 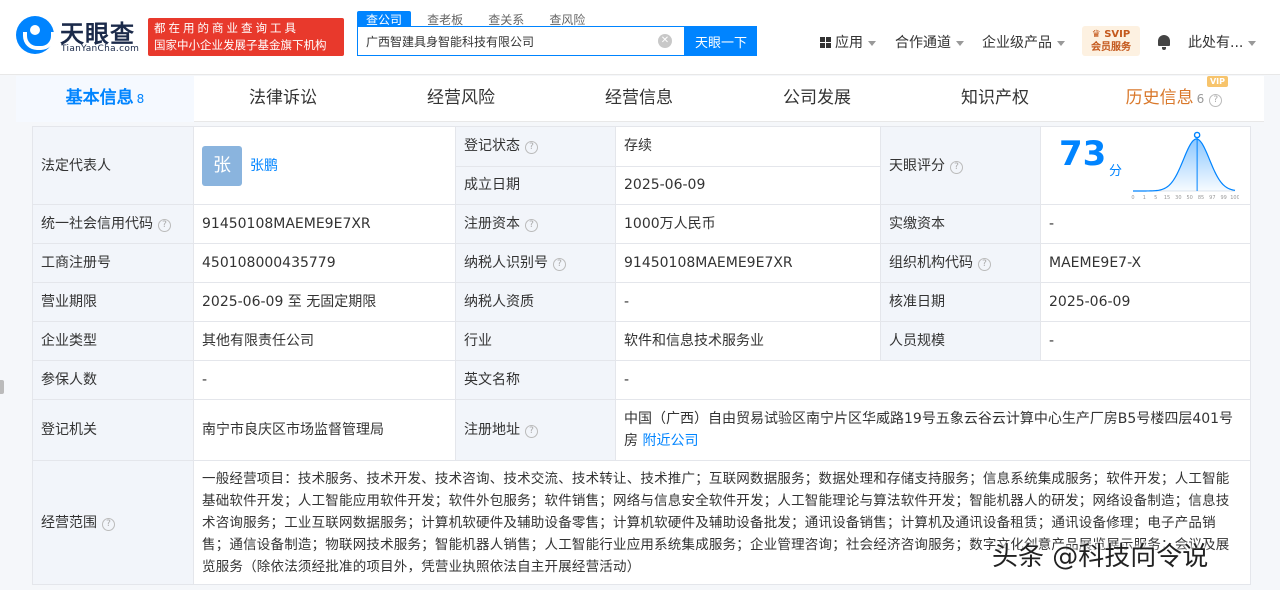 What do you see at coordinates (1155, 198) in the screenshot?
I see `score-tick-label: 5` at bounding box center [1155, 198].